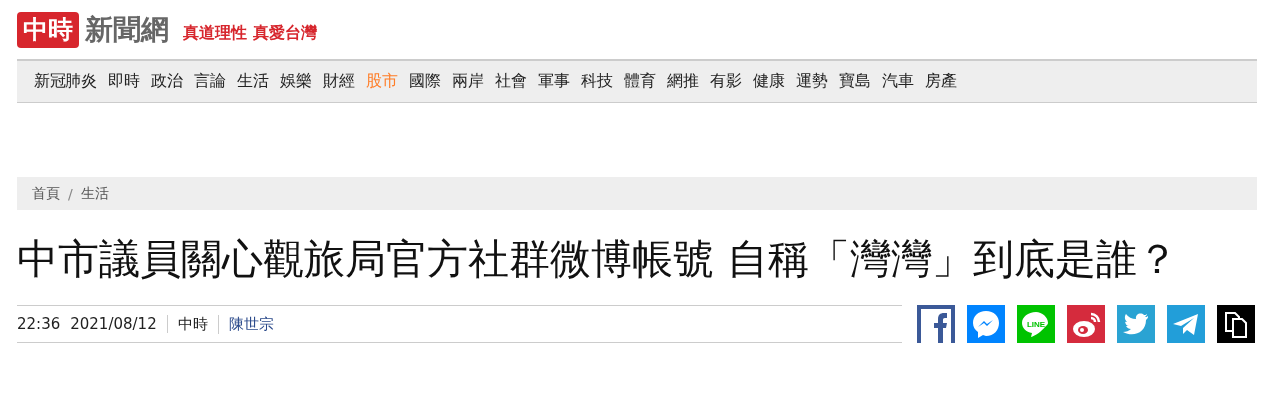  Describe the element at coordinates (940, 81) in the screenshot. I see `nav-item: 房產` at that location.